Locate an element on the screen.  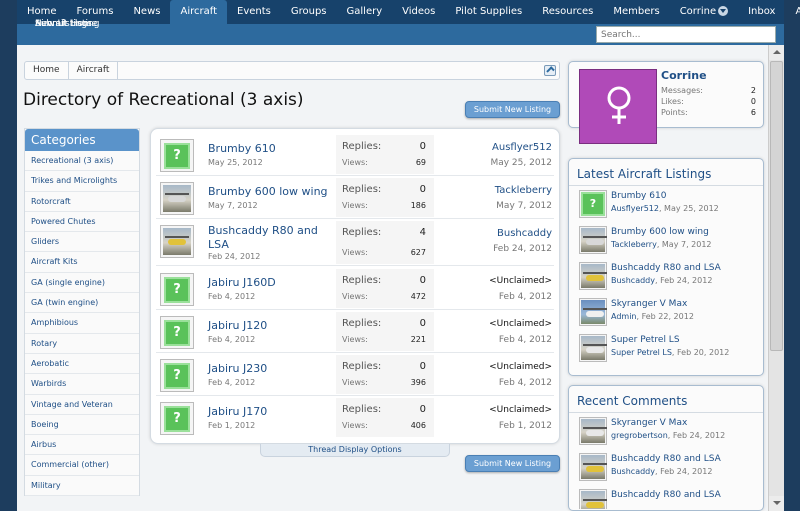
category-rotary: Rotary is located at coordinates (82, 344).